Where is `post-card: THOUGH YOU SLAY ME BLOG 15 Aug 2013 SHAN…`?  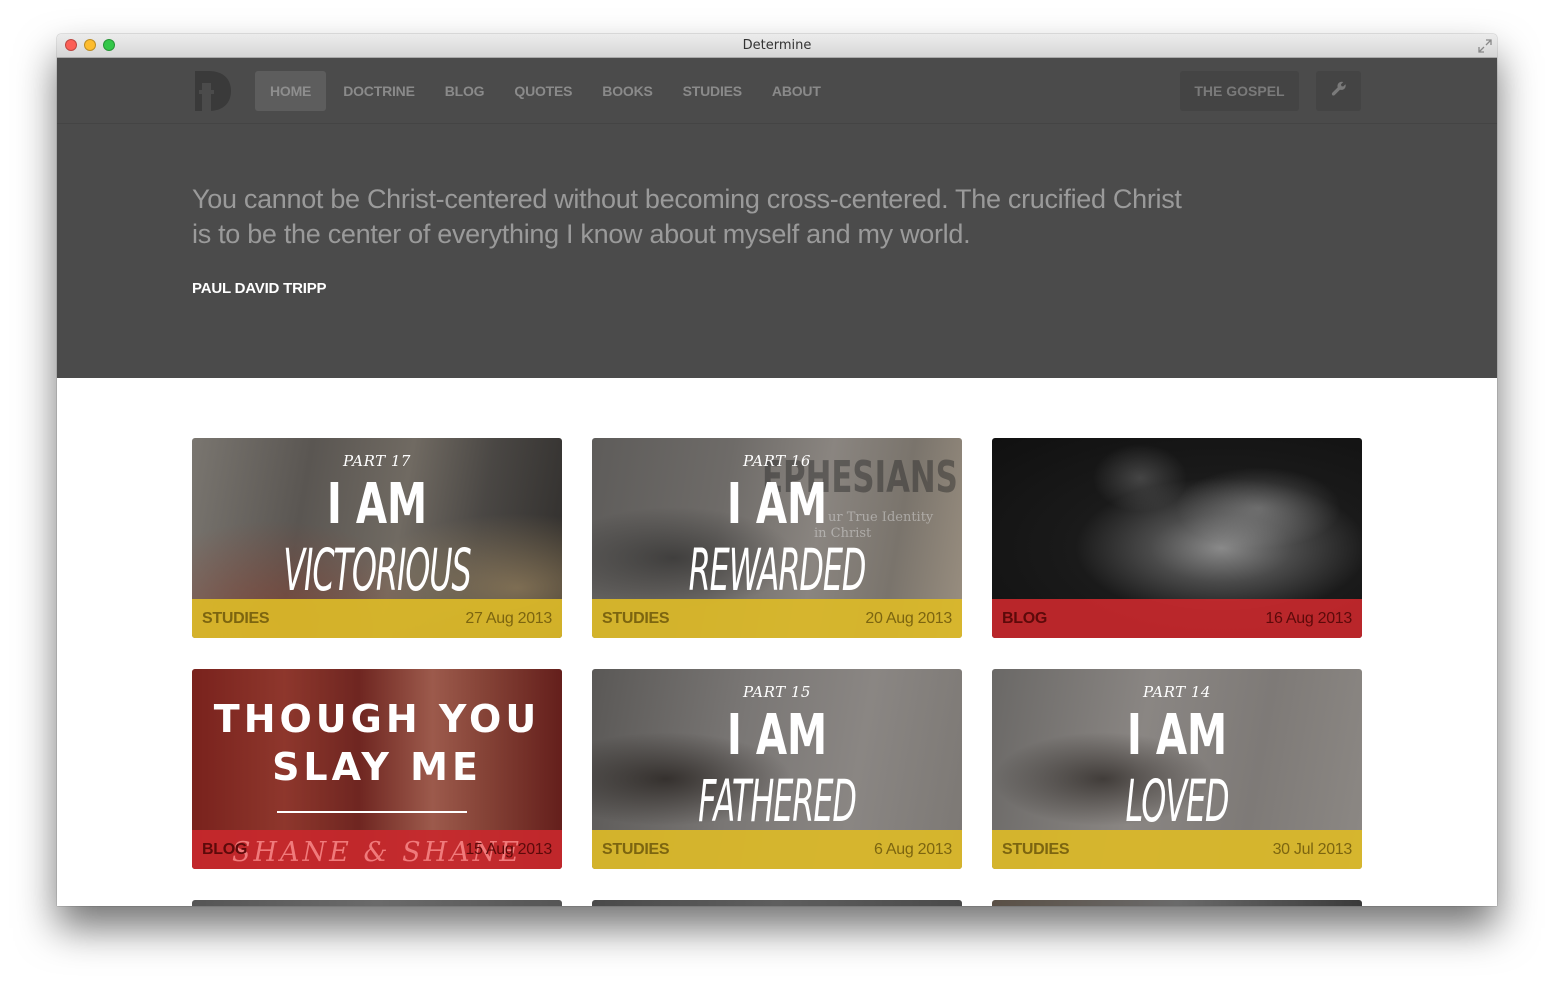
post-card: THOUGH YOU SLAY ME BLOG 15 Aug 2013 SHAN… is located at coordinates (377, 769).